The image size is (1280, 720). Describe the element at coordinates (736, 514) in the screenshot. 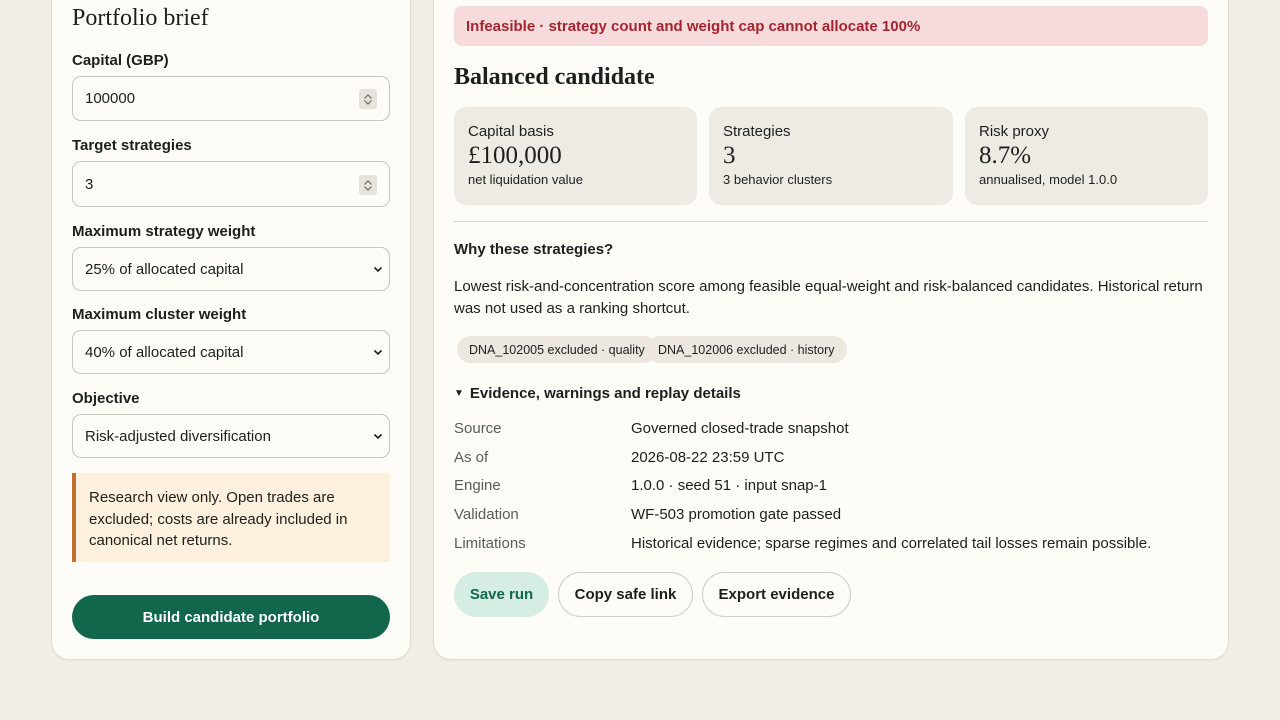

I see `detail-value: WF-503 promotion gate passed` at that location.